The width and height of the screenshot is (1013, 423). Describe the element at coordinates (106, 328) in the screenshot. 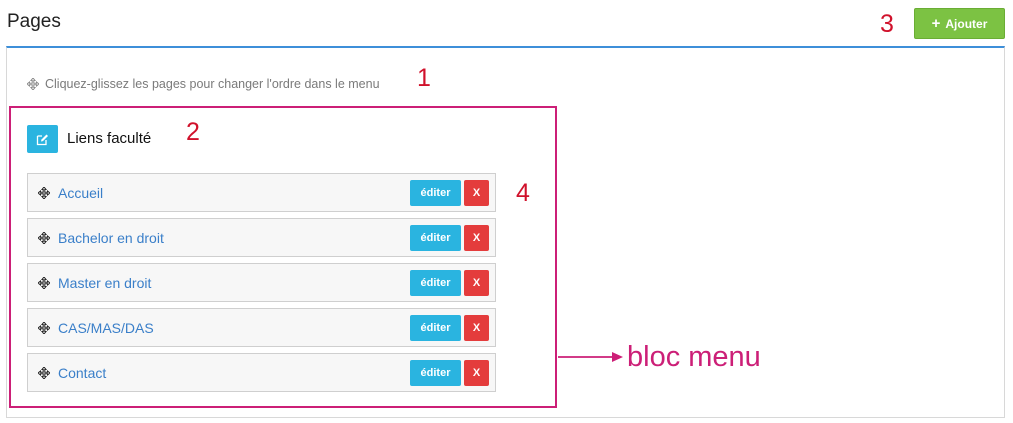

I see `menu-item-label: CAS/MAS/DAS` at that location.